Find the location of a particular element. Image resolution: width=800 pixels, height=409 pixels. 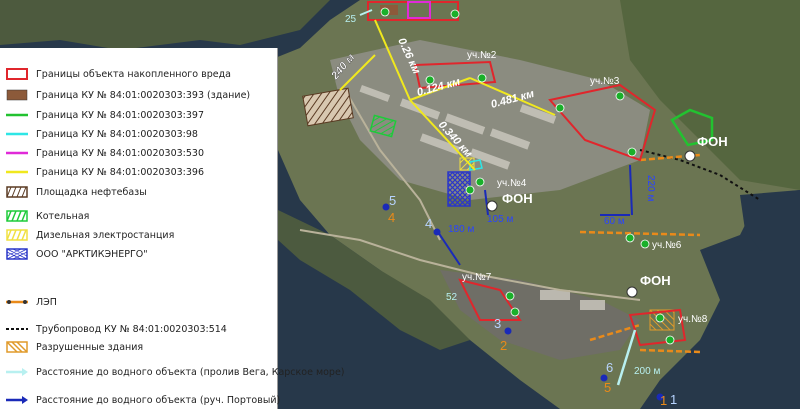

legend-item: Граница КУ № 84:01:0020303:98 is located at coordinates (99, 134).